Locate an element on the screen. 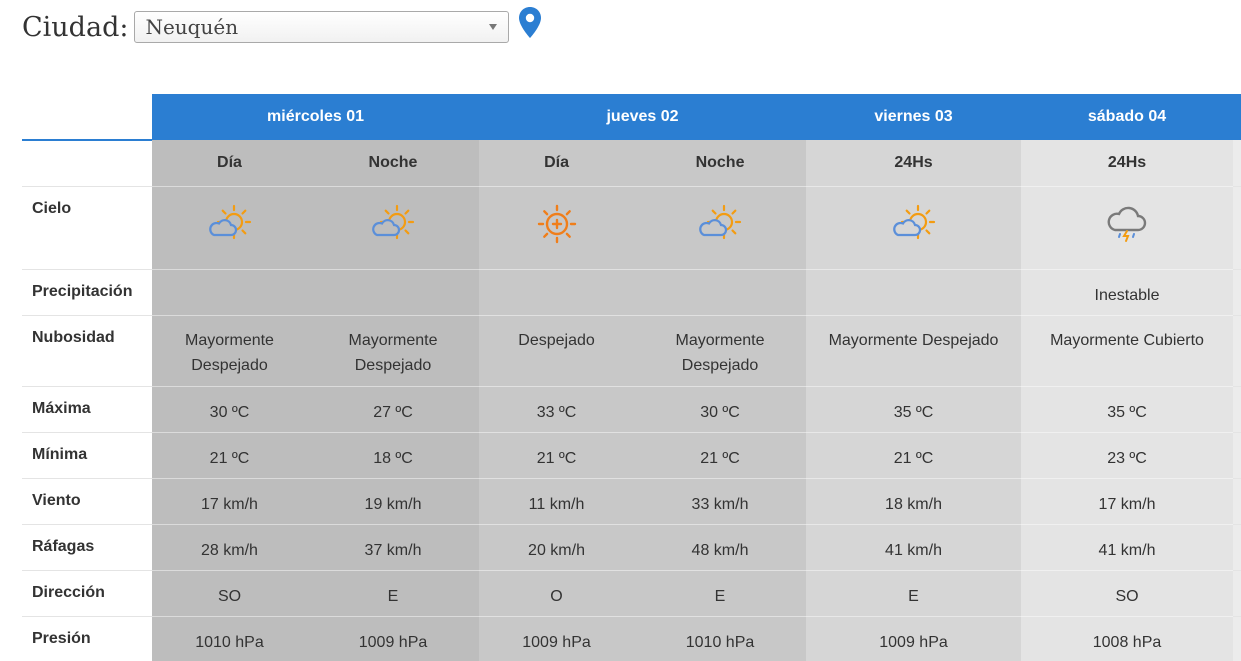  header-edge is located at coordinates (1237, 117).